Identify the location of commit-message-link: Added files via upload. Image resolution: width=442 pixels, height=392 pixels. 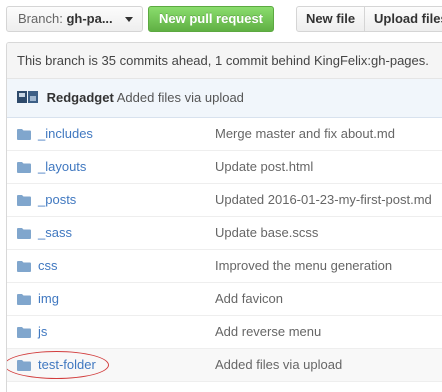
(180, 97).